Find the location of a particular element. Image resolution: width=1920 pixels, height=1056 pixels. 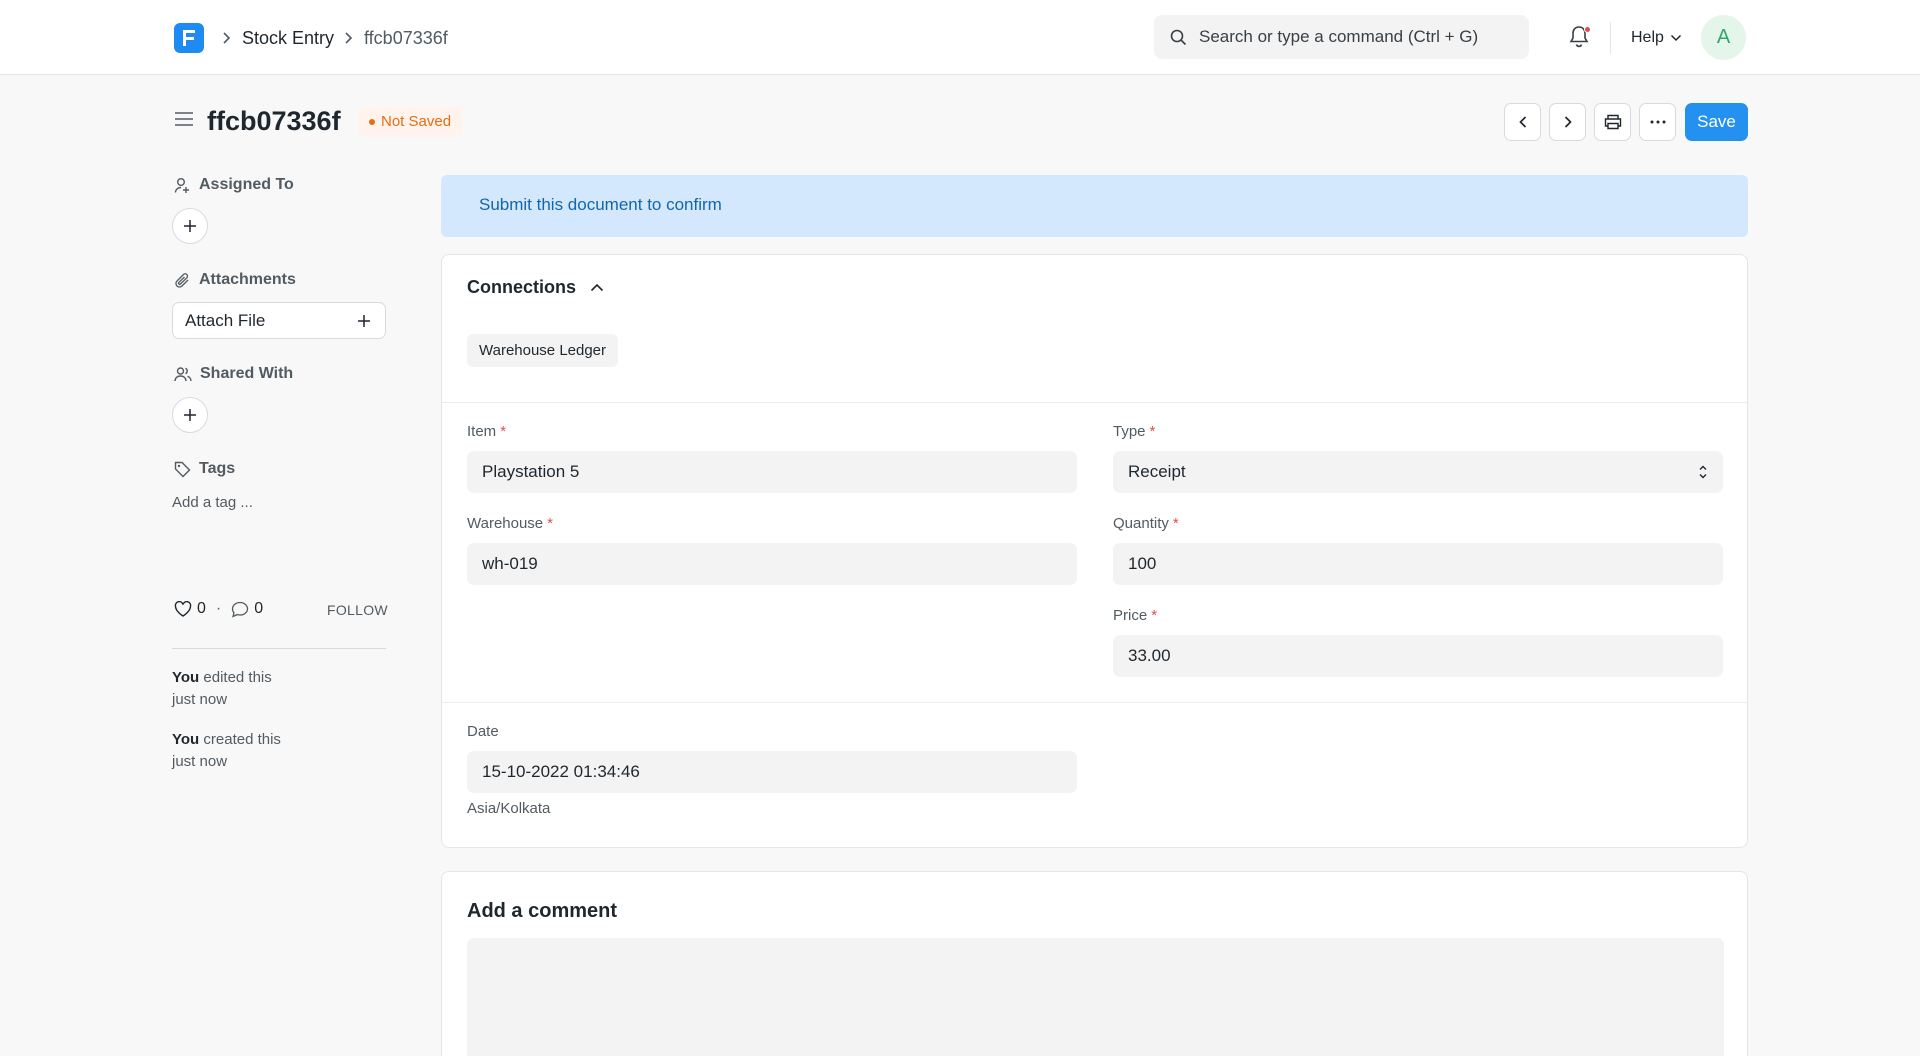

comment-heading: Add a comment is located at coordinates (542, 911).